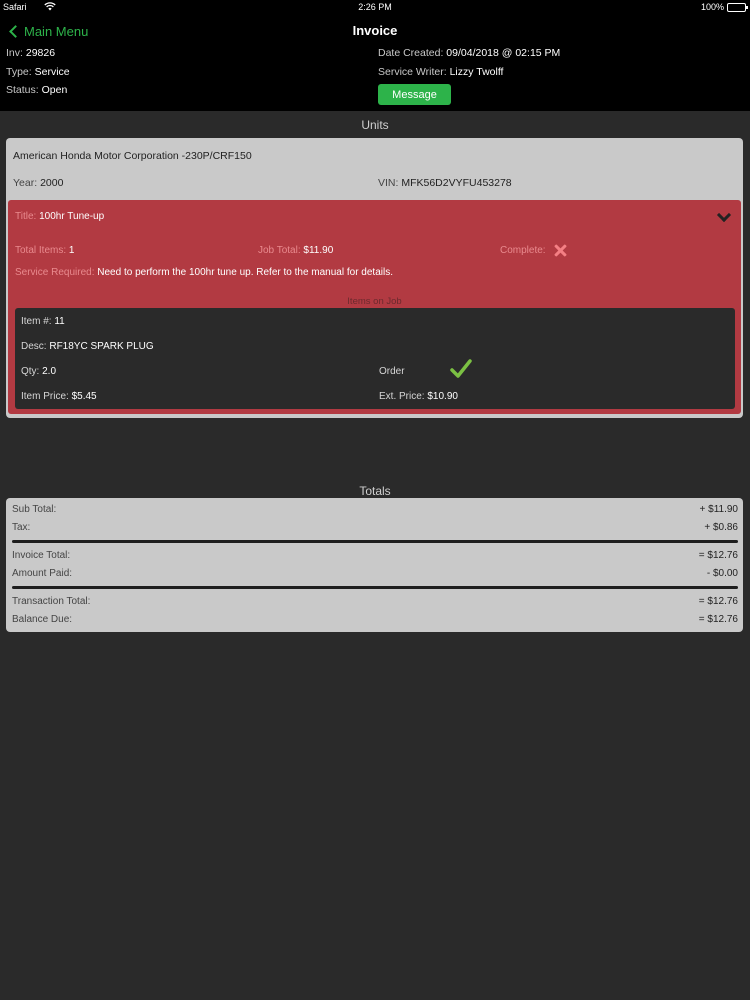 The height and width of the screenshot is (1000, 750). I want to click on item-number-value: 11, so click(59, 321).